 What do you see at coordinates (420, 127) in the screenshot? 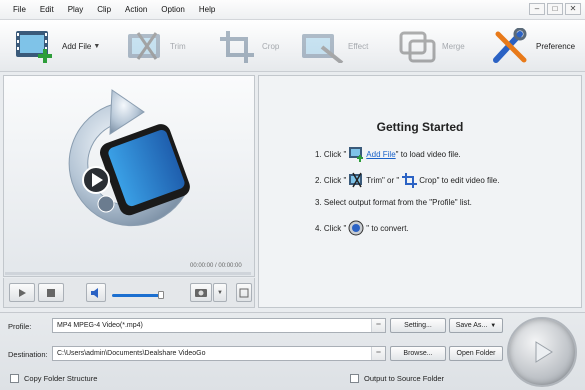
I see `guide-title: Getting Started` at bounding box center [420, 127].